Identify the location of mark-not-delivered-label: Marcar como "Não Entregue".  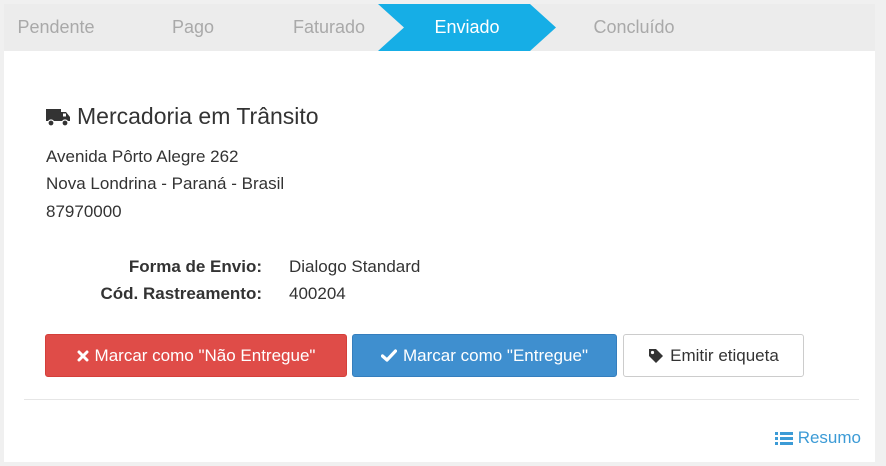
(205, 355).